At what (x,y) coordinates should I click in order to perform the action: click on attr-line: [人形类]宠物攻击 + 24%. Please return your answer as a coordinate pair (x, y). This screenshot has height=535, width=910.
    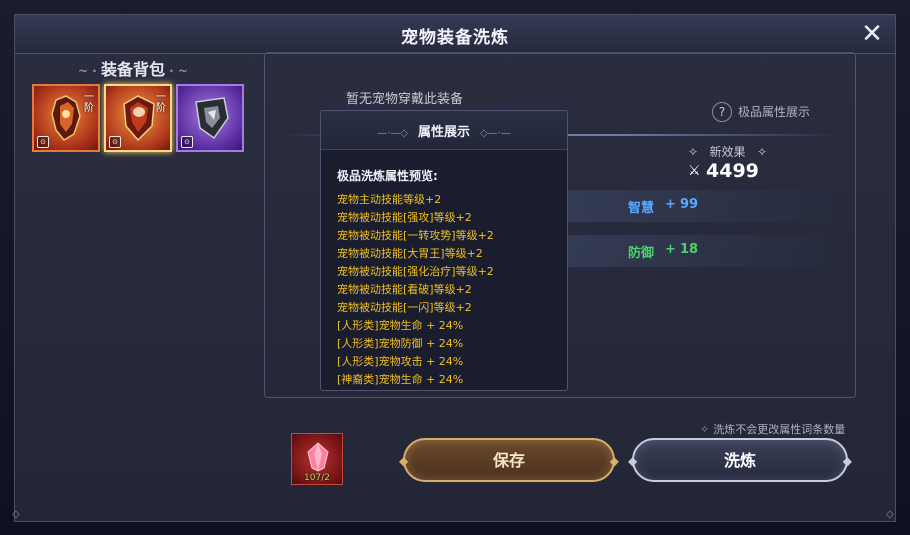
    Looking at the image, I should click on (400, 361).